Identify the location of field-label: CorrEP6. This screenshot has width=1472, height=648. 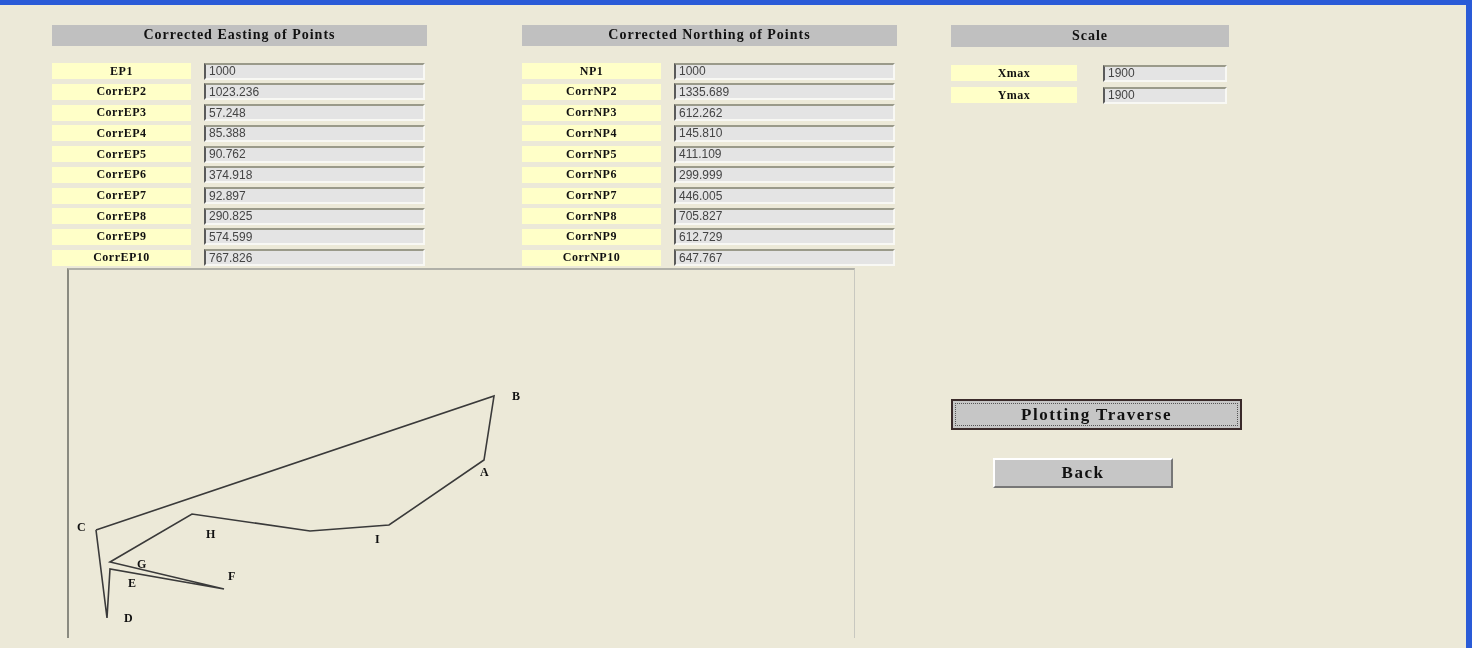
(121, 174).